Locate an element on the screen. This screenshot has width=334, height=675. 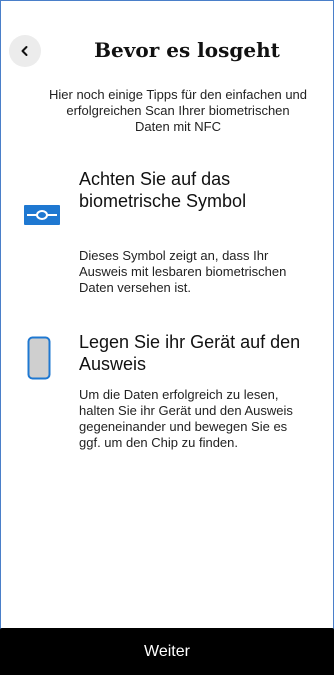
continue-button: Weiter is located at coordinates (167, 651).